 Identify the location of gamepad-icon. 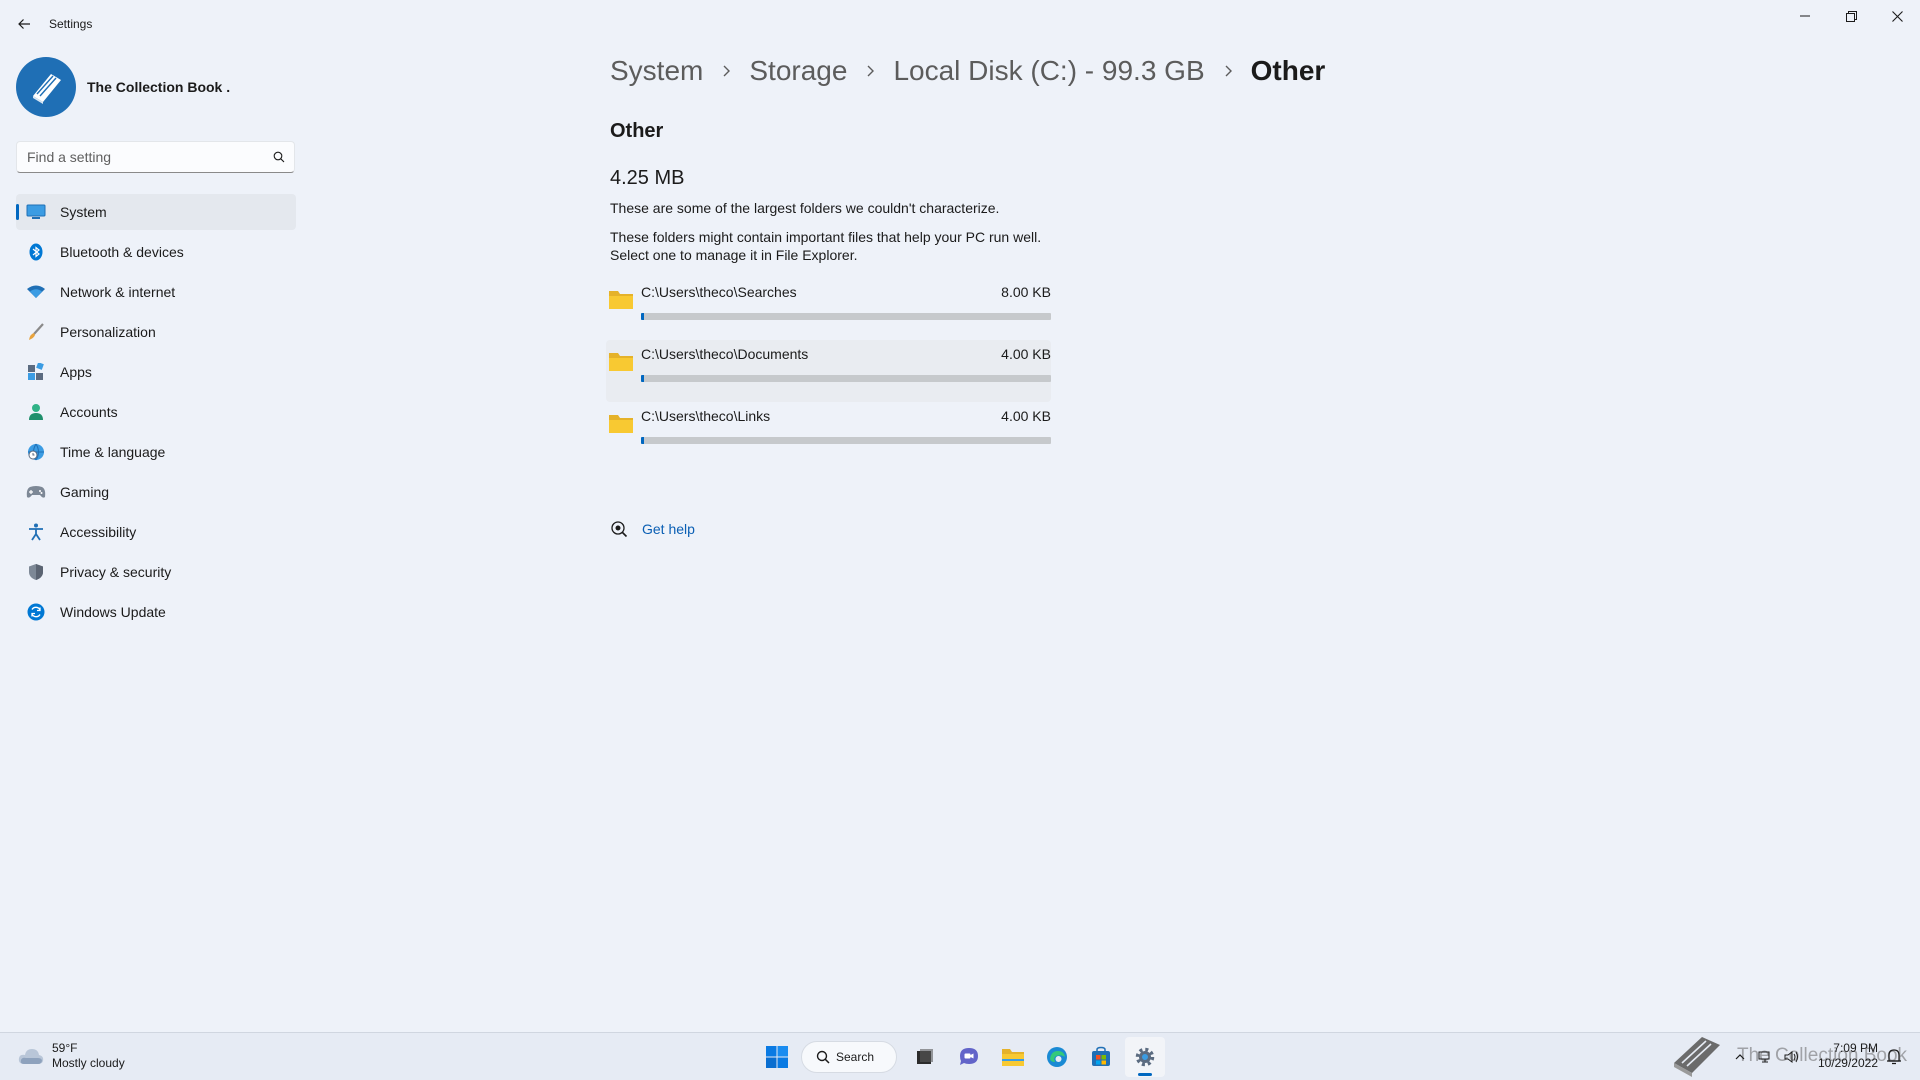
(36, 492).